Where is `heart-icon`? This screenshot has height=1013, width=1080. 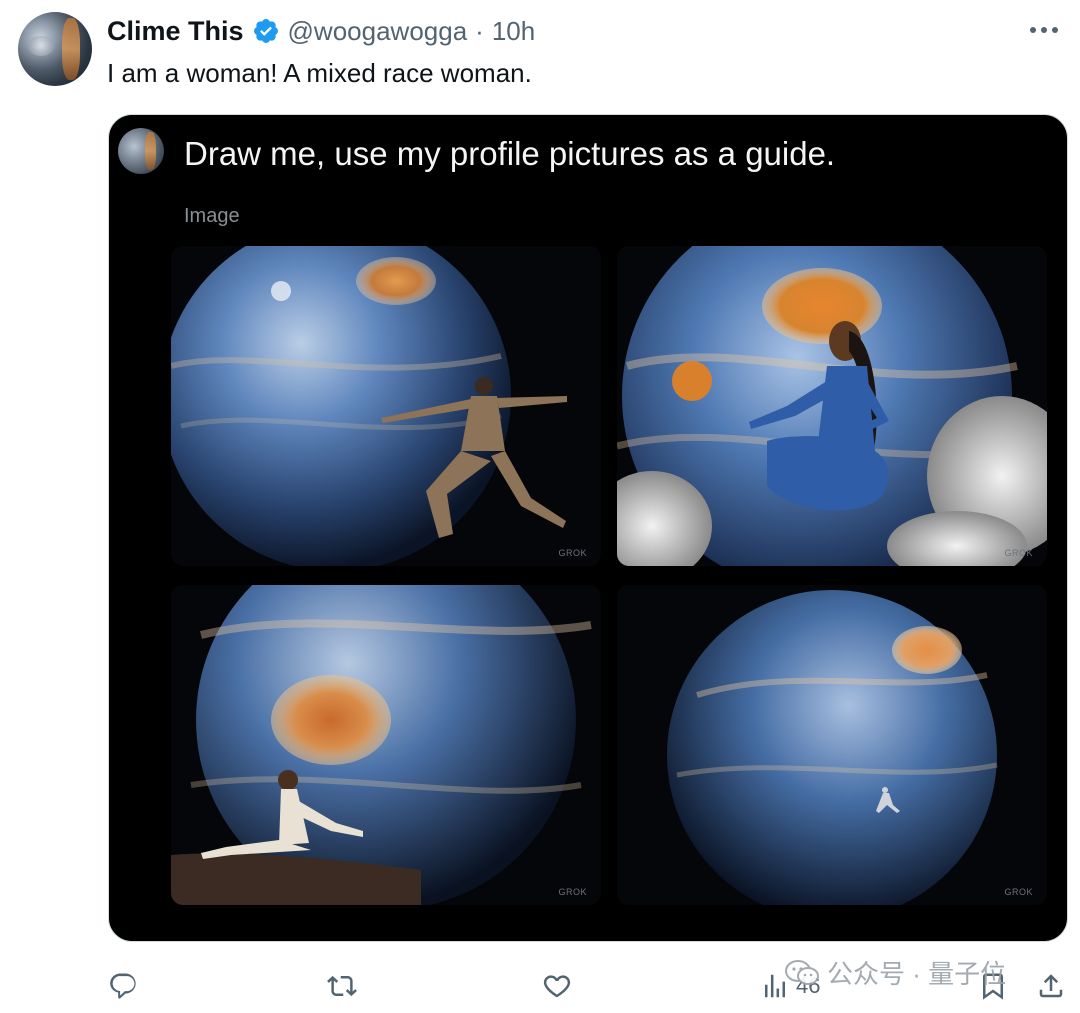
heart-icon is located at coordinates (557, 986).